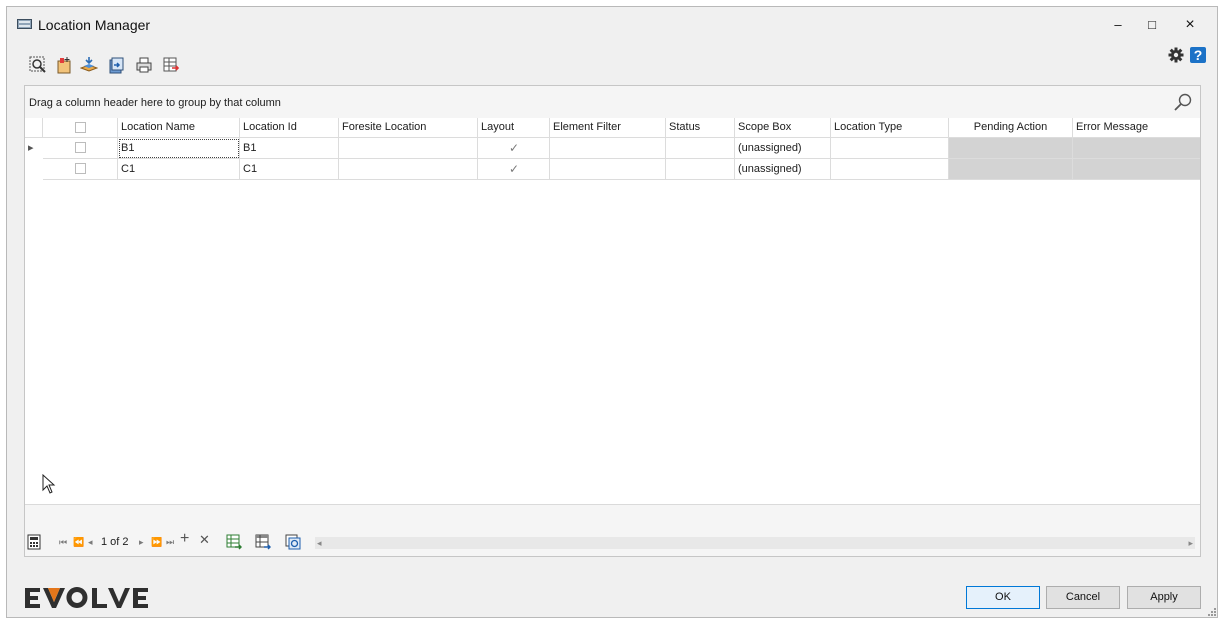 This screenshot has height=632, width=1224. I want to click on title-bar: Location Manager – □ ×, so click(612, 25).